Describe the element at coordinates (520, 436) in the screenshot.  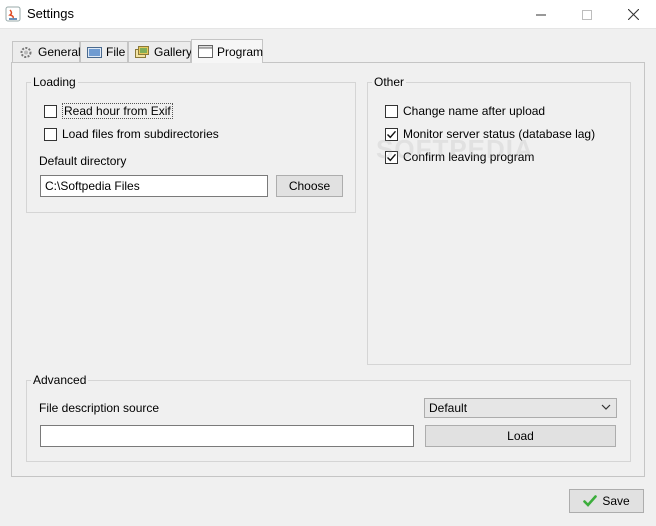
I see `load-button: Load` at that location.